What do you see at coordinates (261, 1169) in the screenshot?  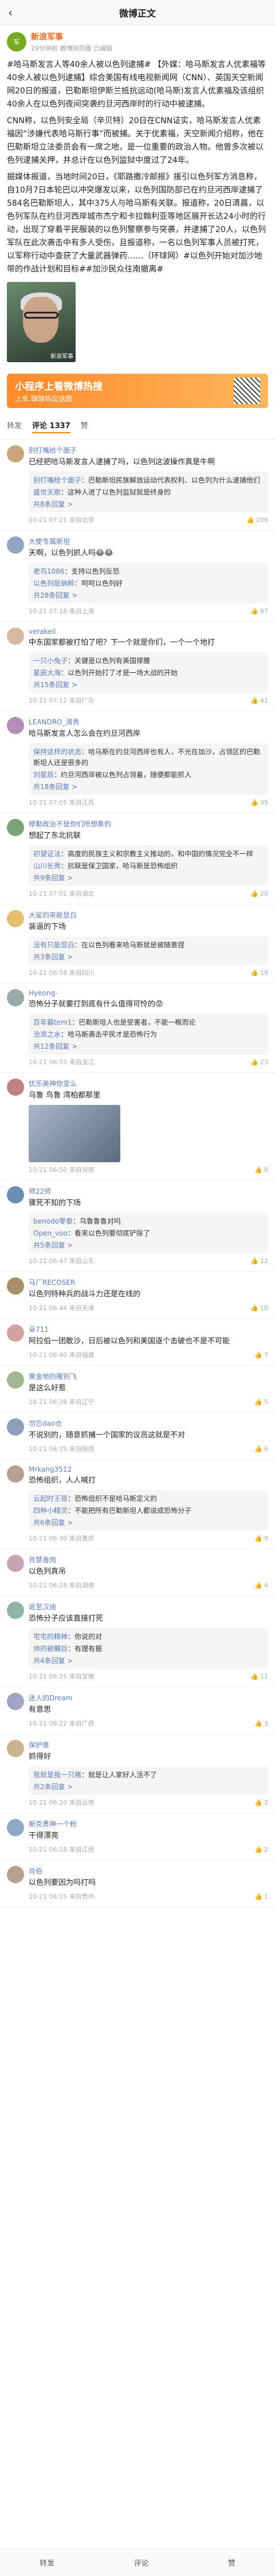 I see `comment-like-button: 👍 8` at bounding box center [261, 1169].